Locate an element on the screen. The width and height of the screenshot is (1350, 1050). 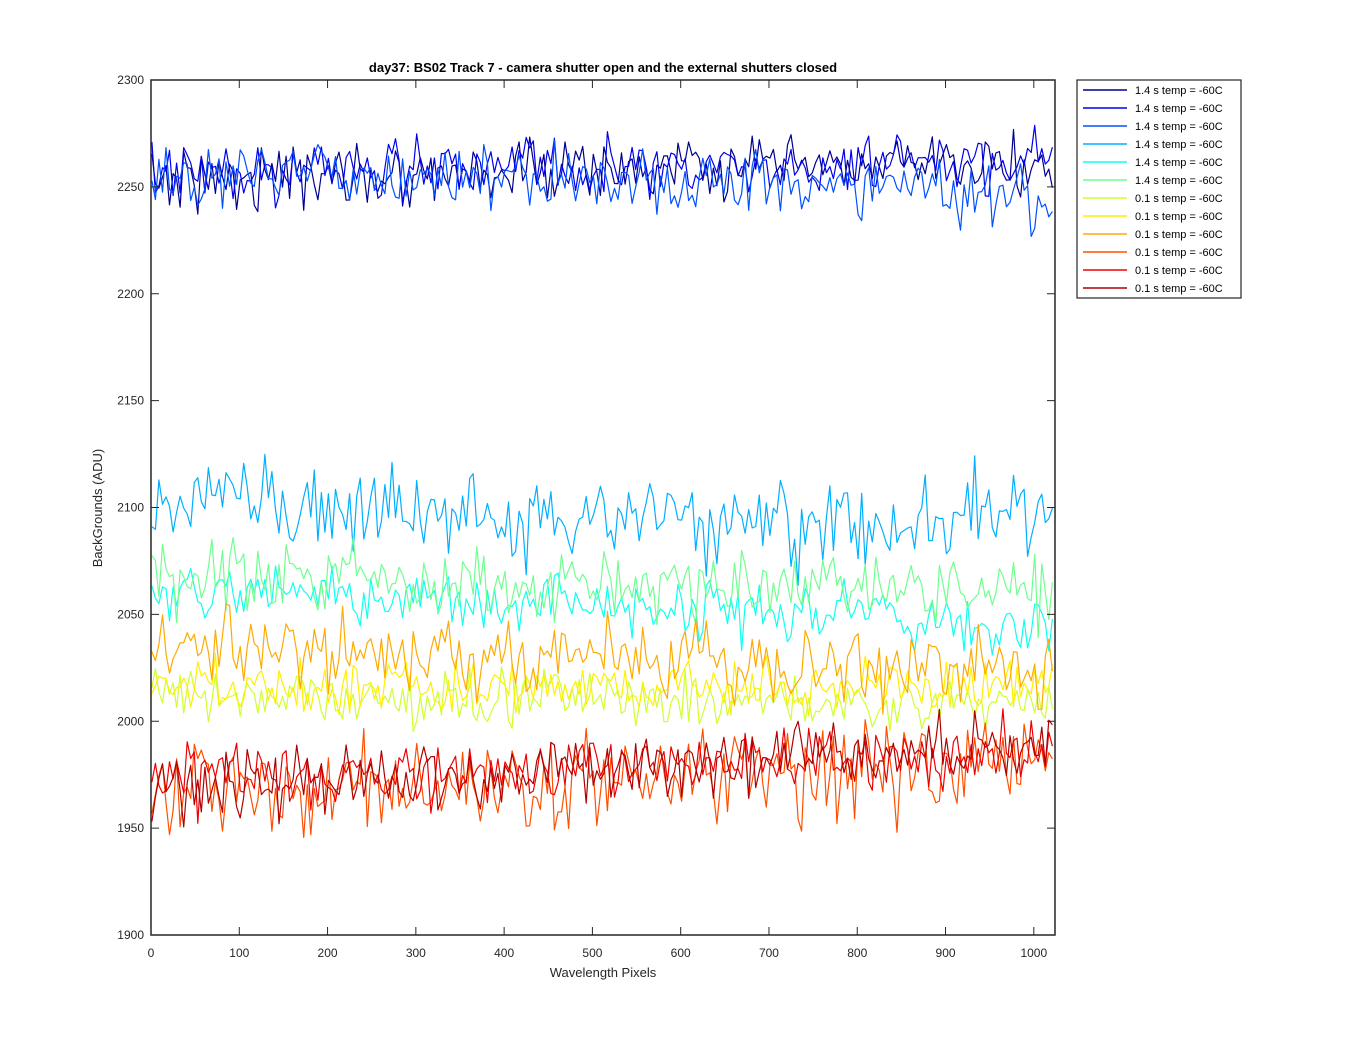
y-tick-label: 2150 is located at coordinates (130, 401).